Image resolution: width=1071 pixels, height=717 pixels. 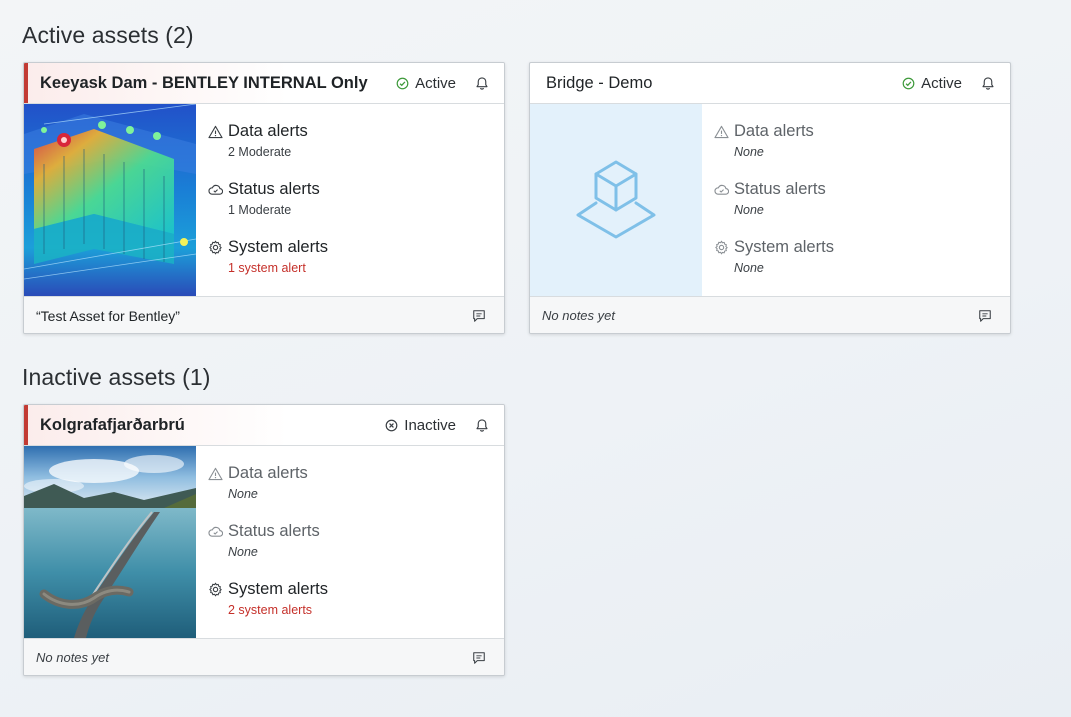 What do you see at coordinates (278, 610) in the screenshot?
I see `system-alerts-value: 2 system alerts` at bounding box center [278, 610].